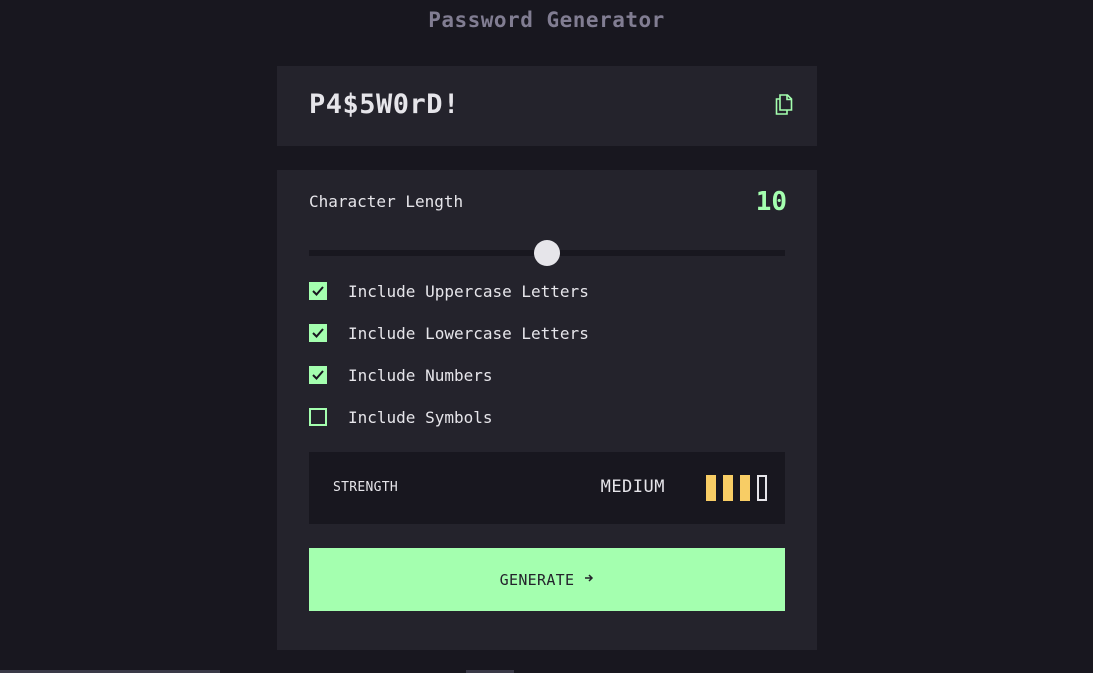 Image resolution: width=1093 pixels, height=673 pixels. I want to click on copy-icon, so click(784, 104).